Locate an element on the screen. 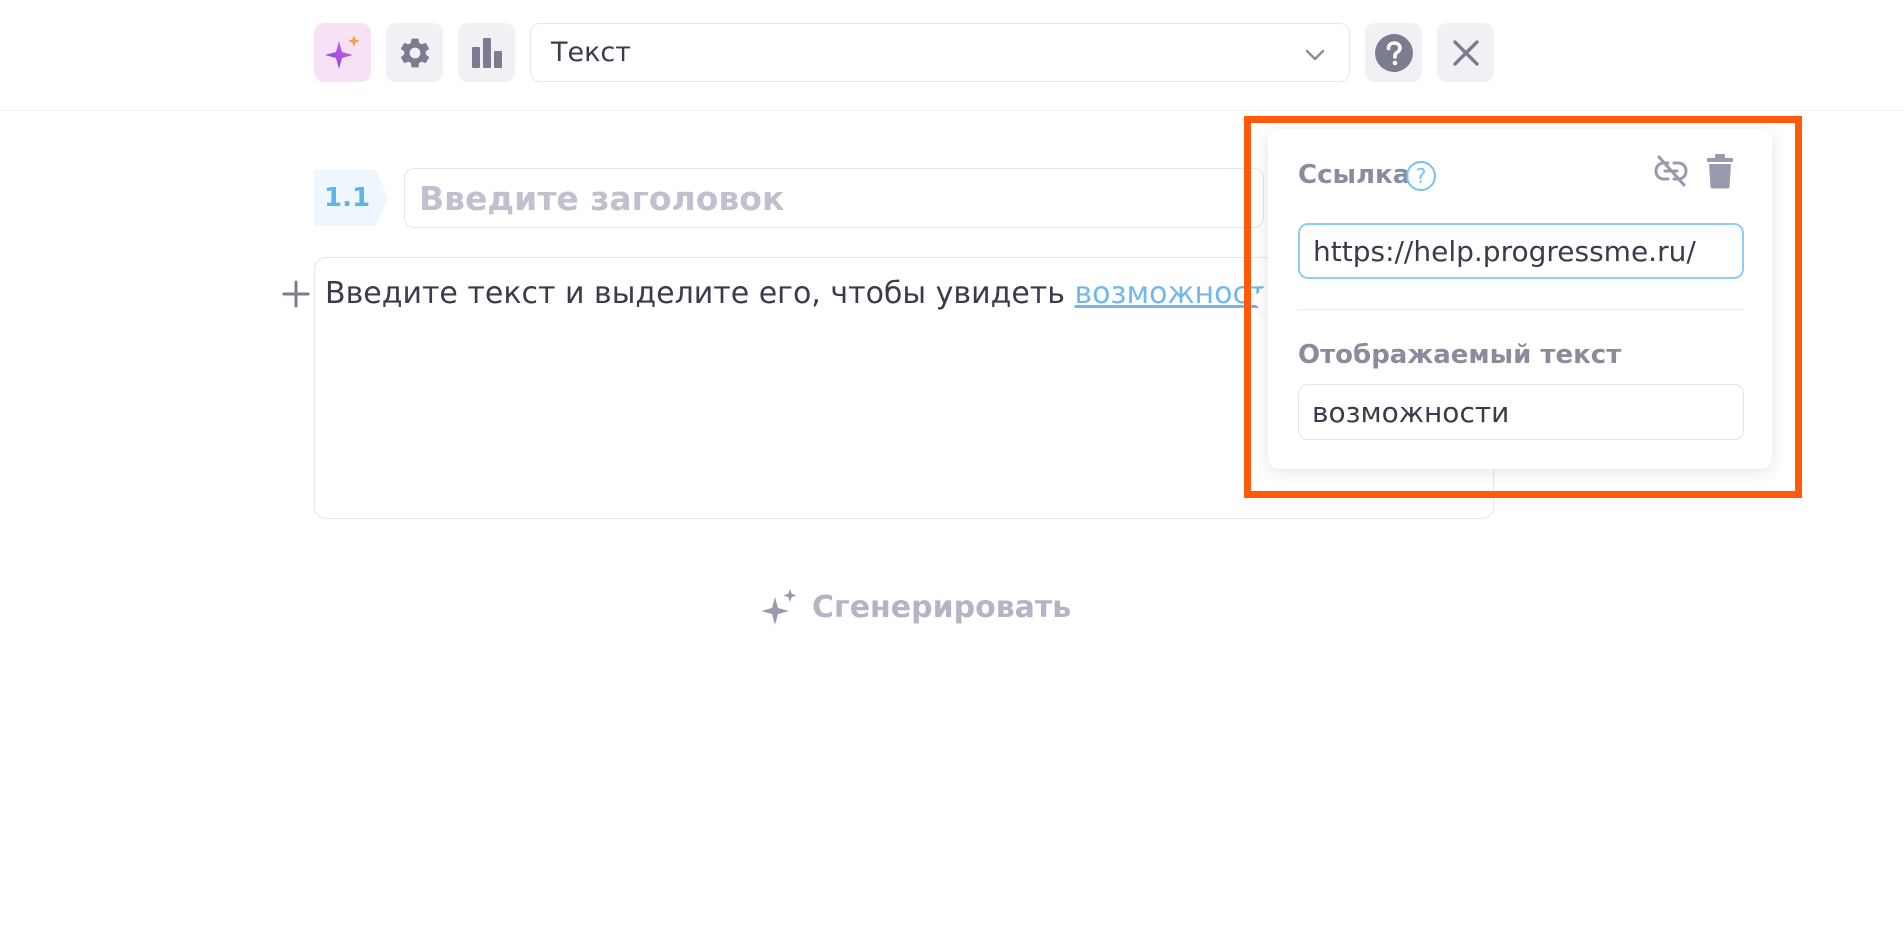 This screenshot has height=942, width=1904. help-button is located at coordinates (1393, 52).